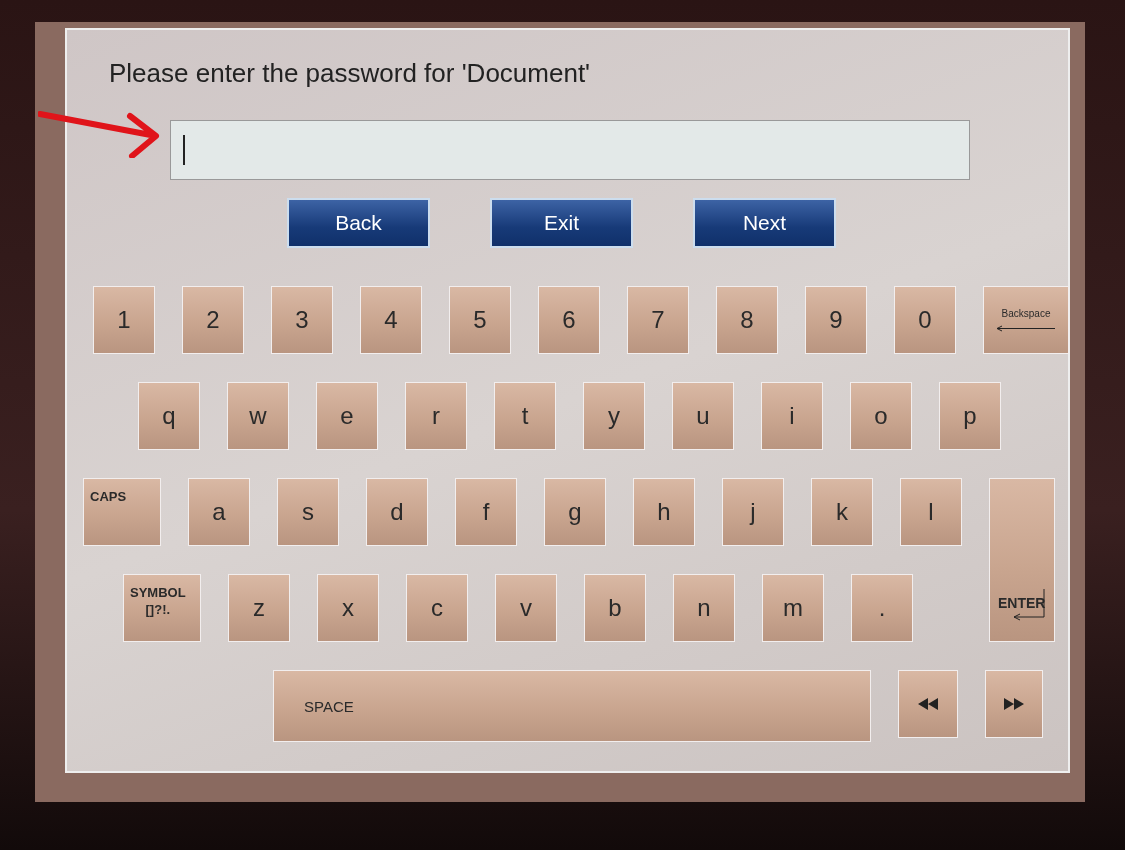 The image size is (1125, 850). I want to click on key: u, so click(703, 416).